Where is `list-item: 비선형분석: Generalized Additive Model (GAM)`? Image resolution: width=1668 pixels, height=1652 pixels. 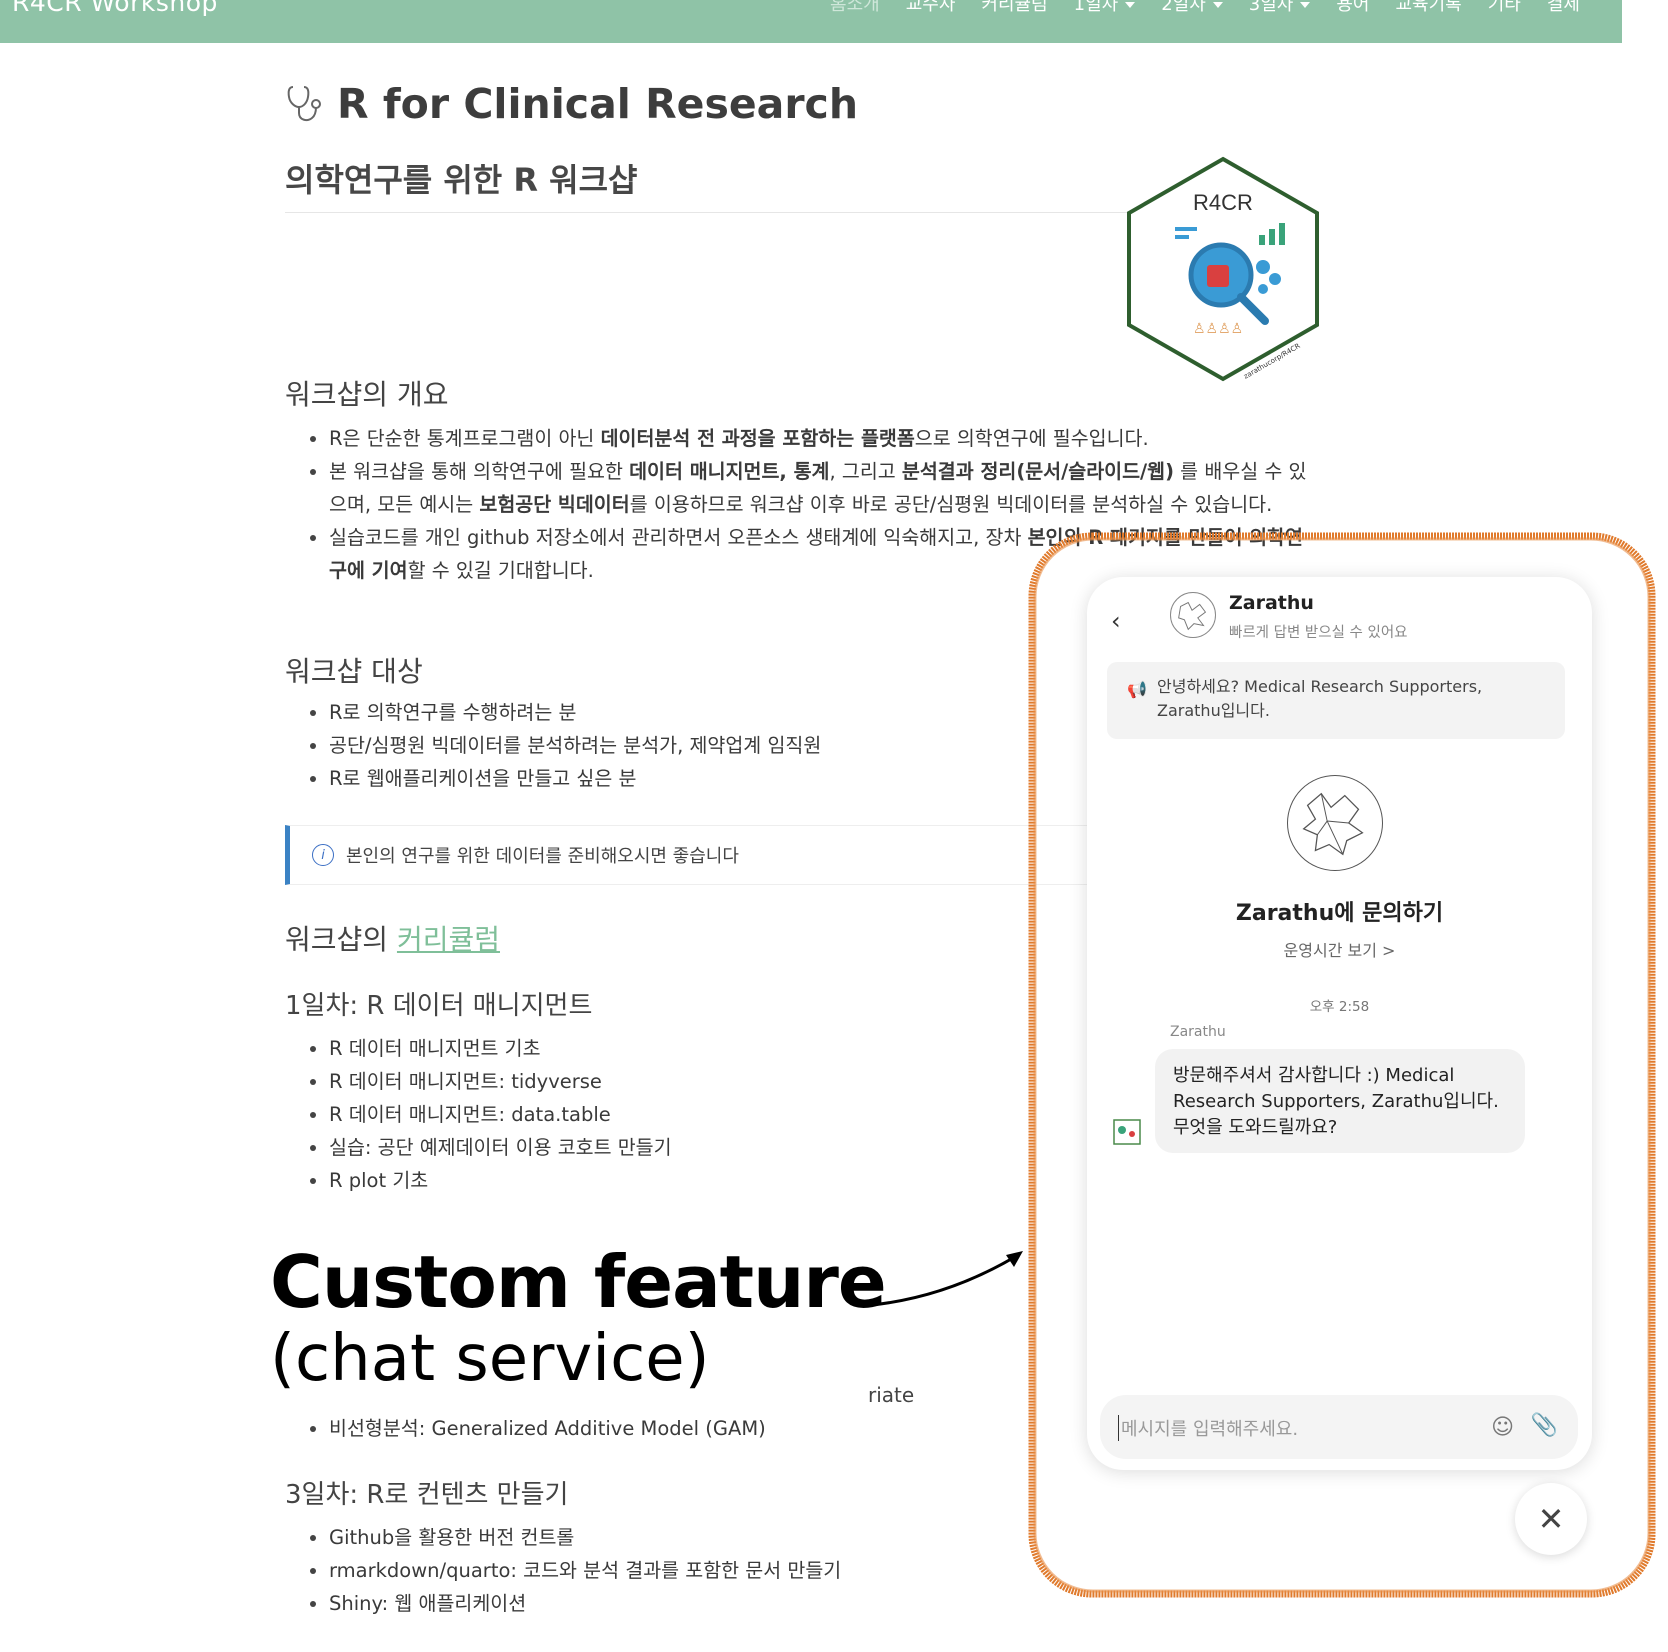
list-item: 비선형분석: Generalized Additive Model (GAM) is located at coordinates (719, 1428).